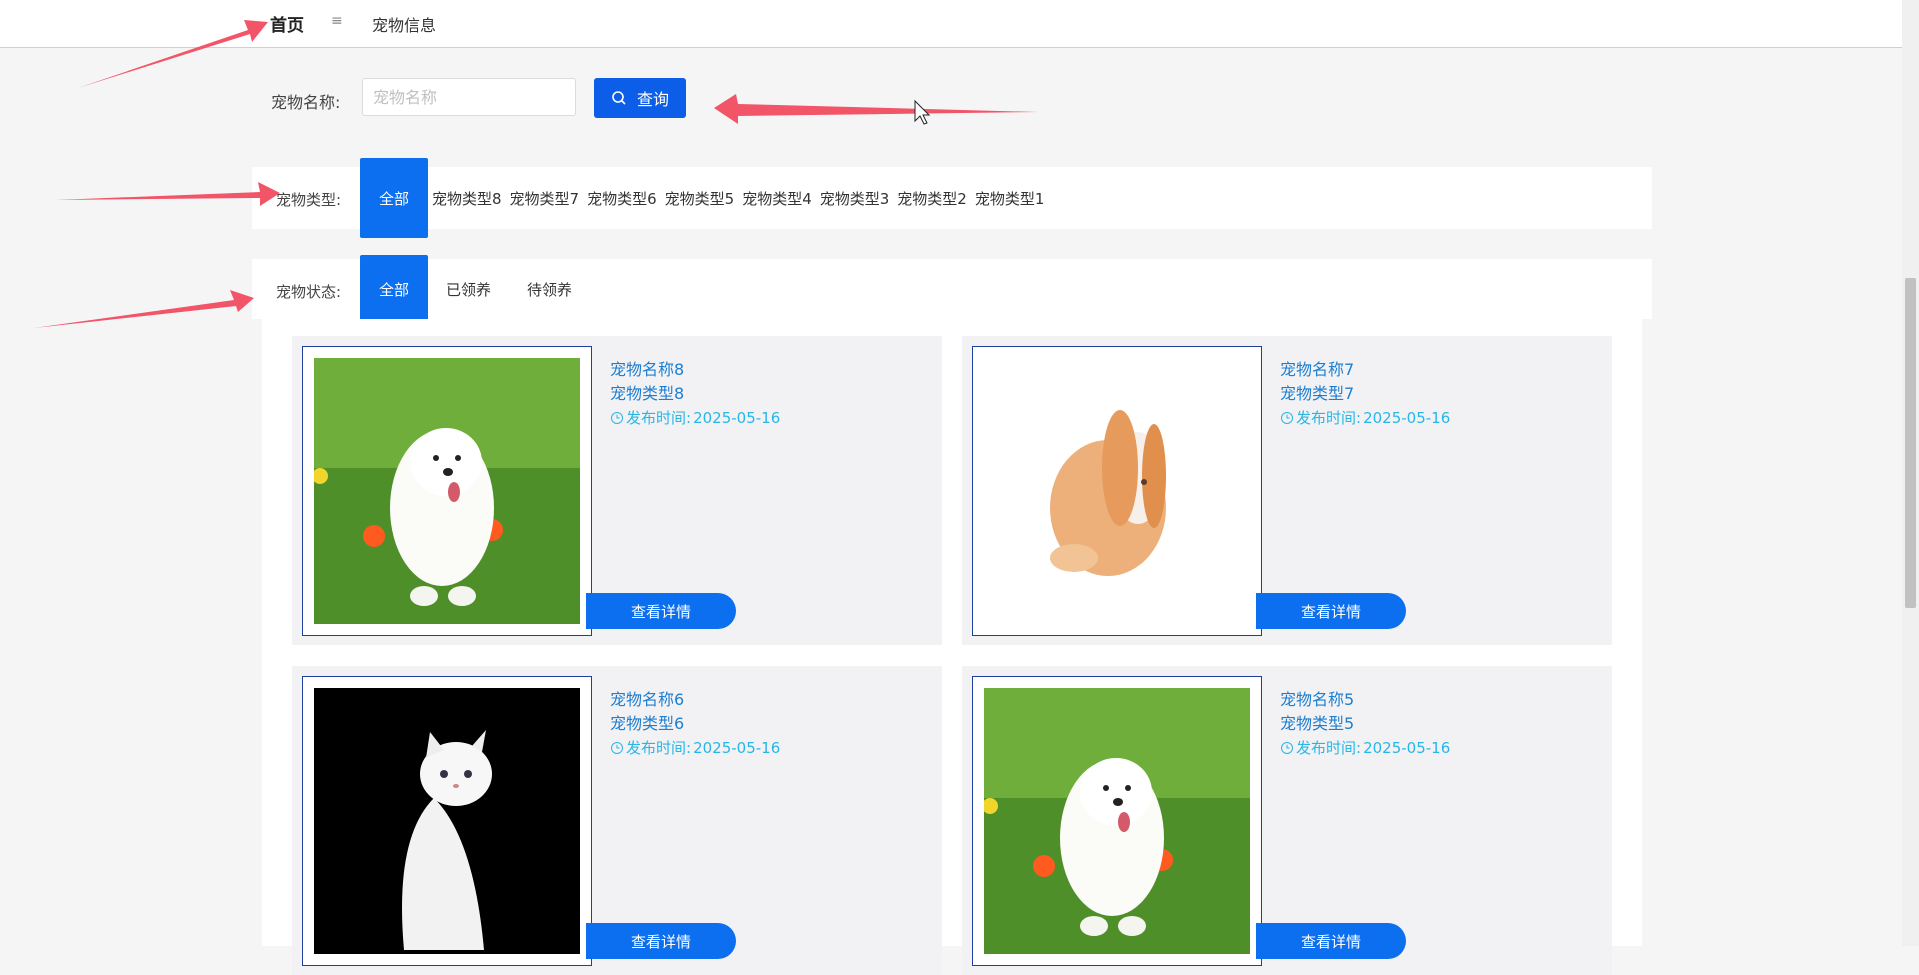  What do you see at coordinates (619, 98) in the screenshot?
I see `search-icon` at bounding box center [619, 98].